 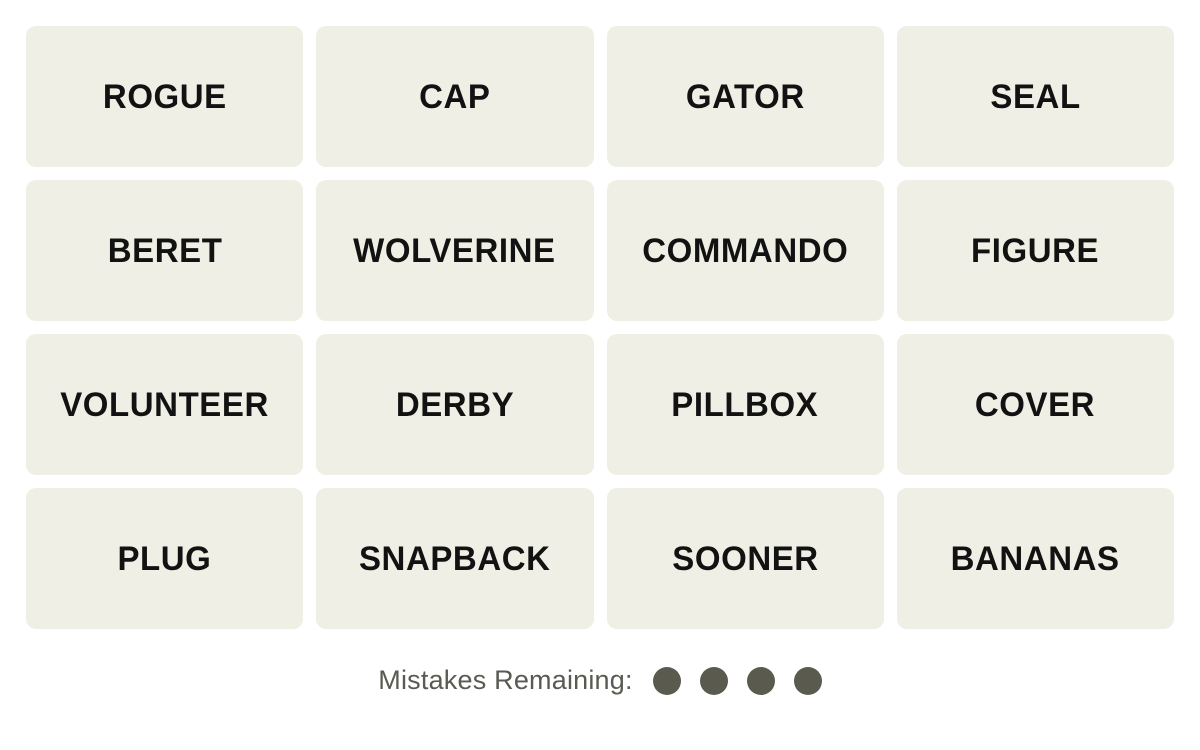 I want to click on word-tile: PILLBOX, so click(x=745, y=404).